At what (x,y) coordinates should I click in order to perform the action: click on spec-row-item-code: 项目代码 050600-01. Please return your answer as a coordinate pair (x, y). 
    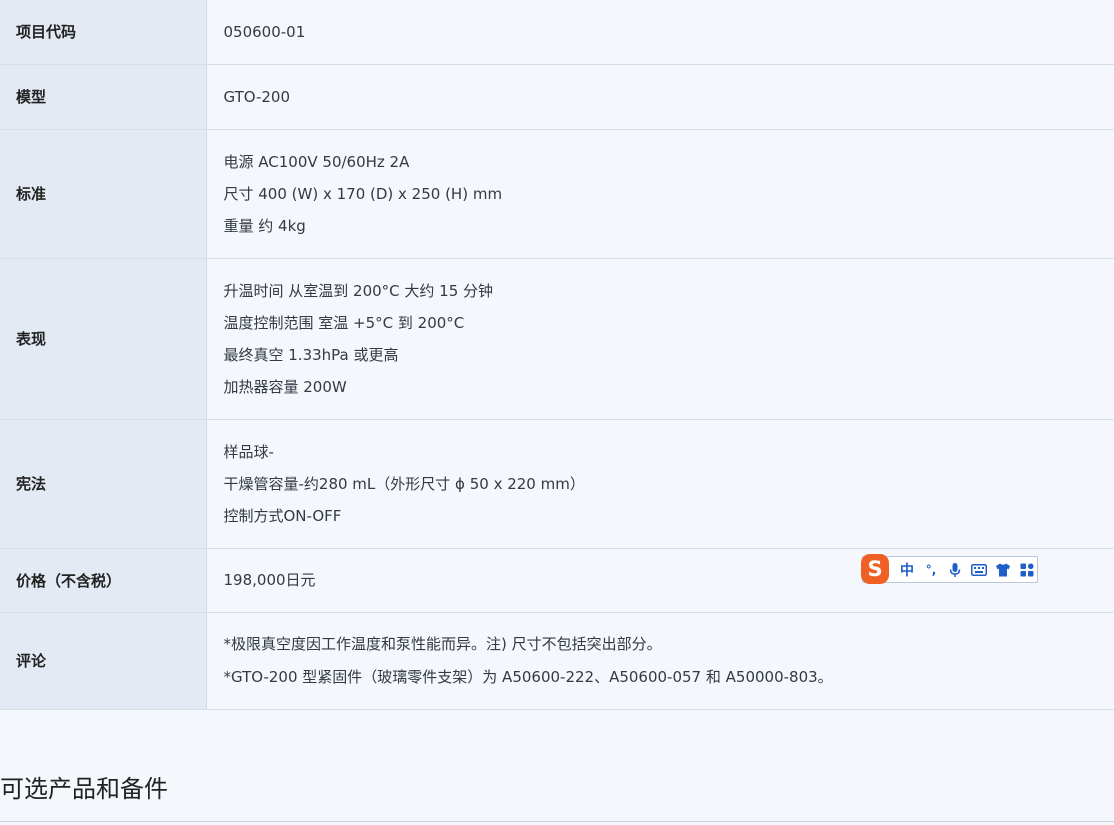
    Looking at the image, I should click on (557, 32).